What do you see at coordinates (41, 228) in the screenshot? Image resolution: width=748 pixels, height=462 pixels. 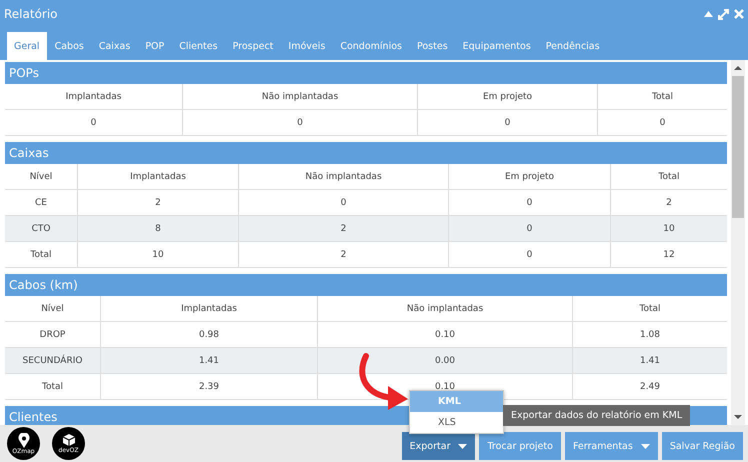 I see `table-cell: CTO` at bounding box center [41, 228].